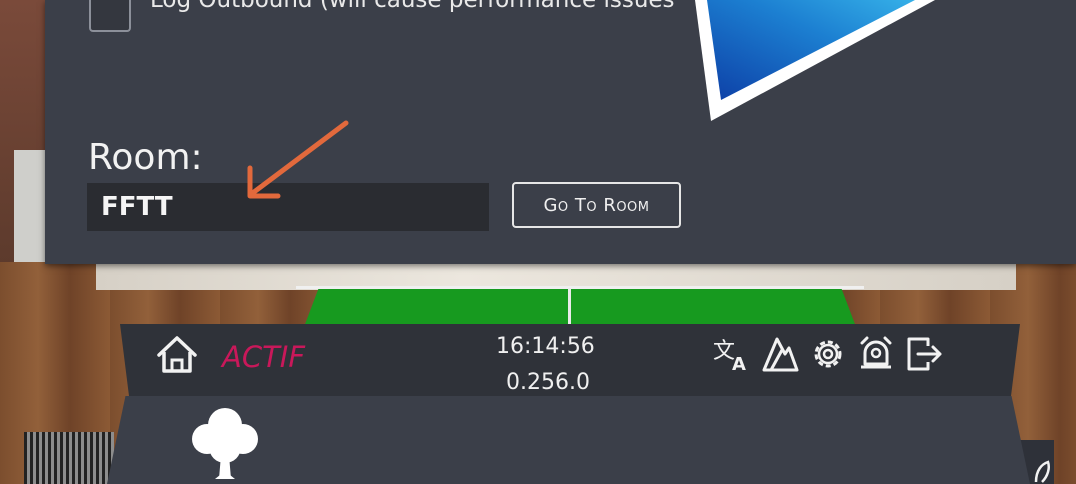 This screenshot has width=1076, height=484. I want to click on svg-text: A, so click(739, 364).